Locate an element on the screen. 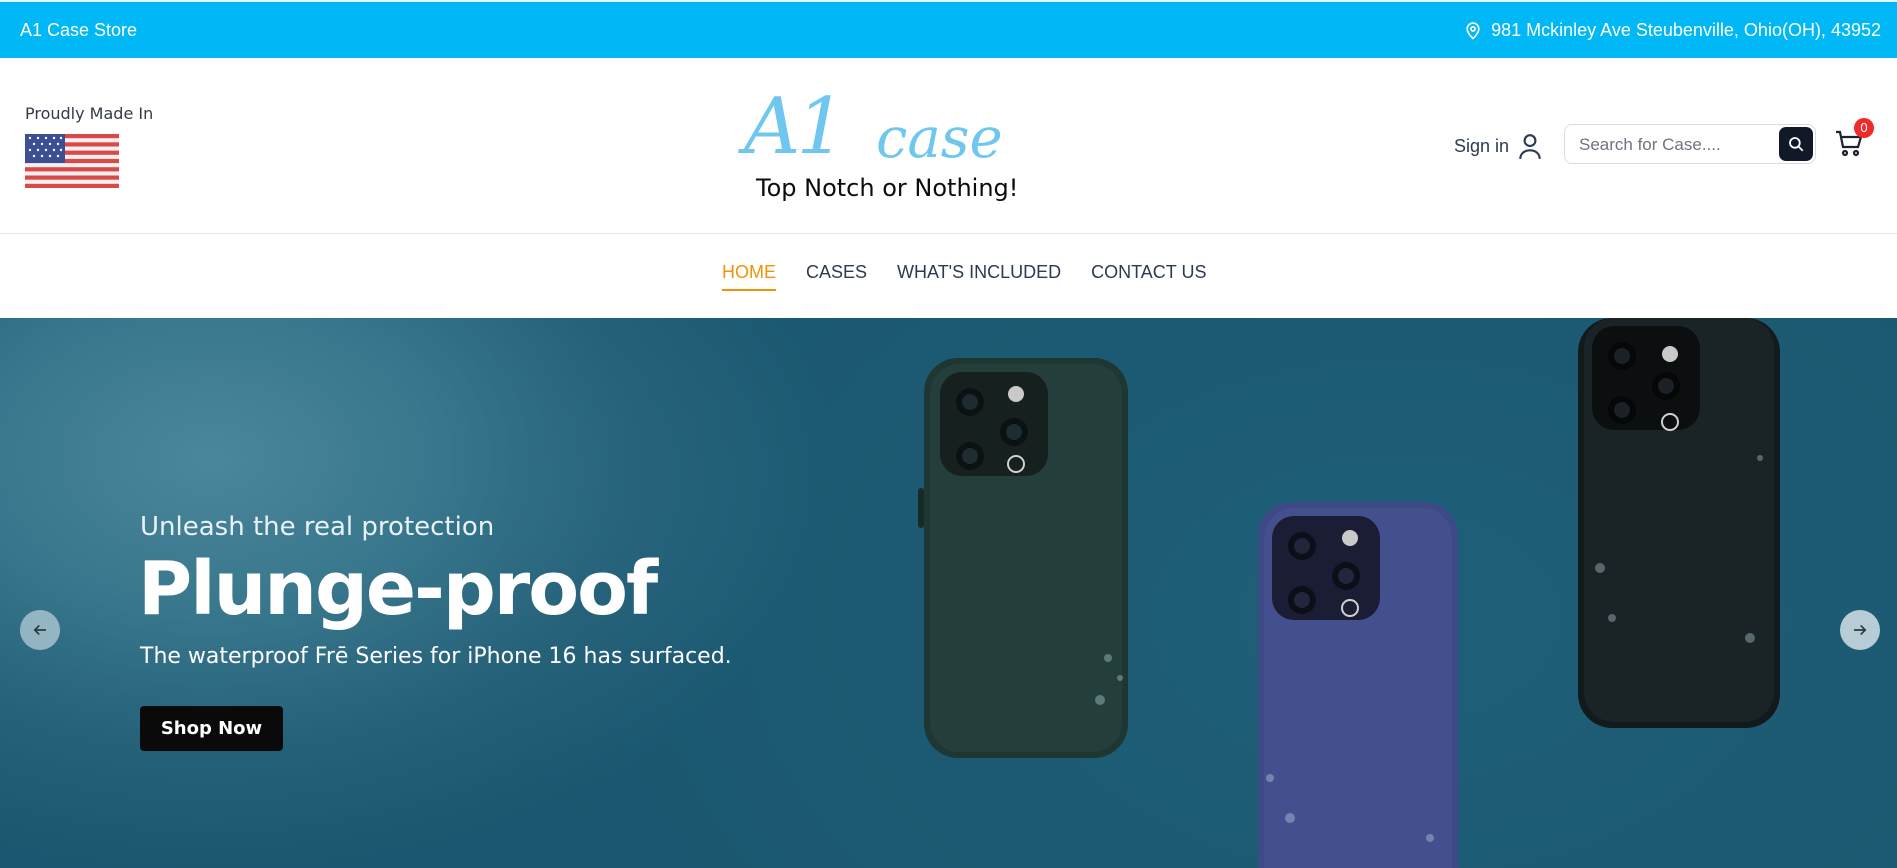  logo-case: case is located at coordinates (939, 138).